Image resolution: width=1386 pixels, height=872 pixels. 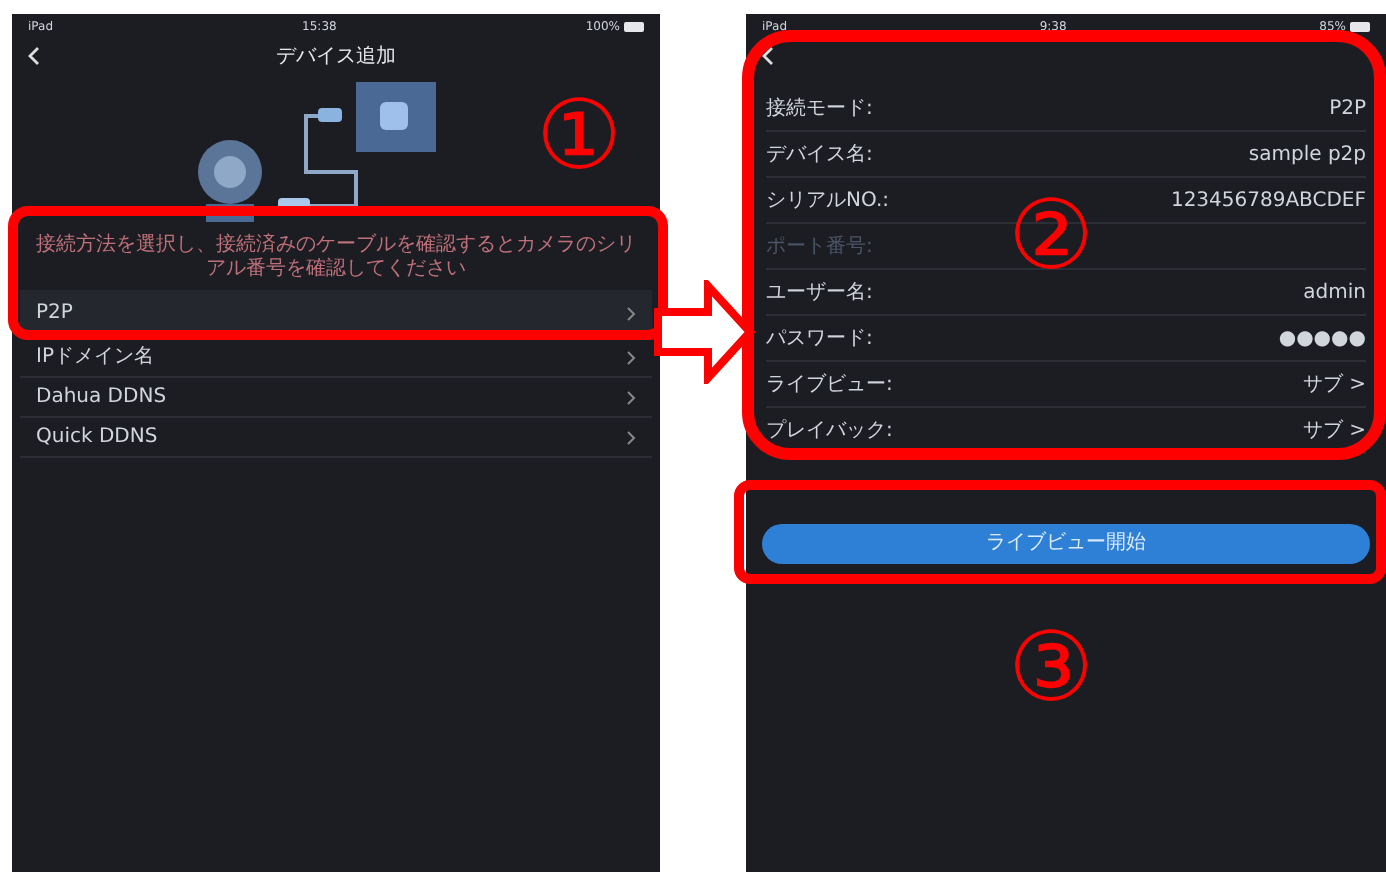 What do you see at coordinates (704, 332) in the screenshot?
I see `arrow-icon` at bounding box center [704, 332].